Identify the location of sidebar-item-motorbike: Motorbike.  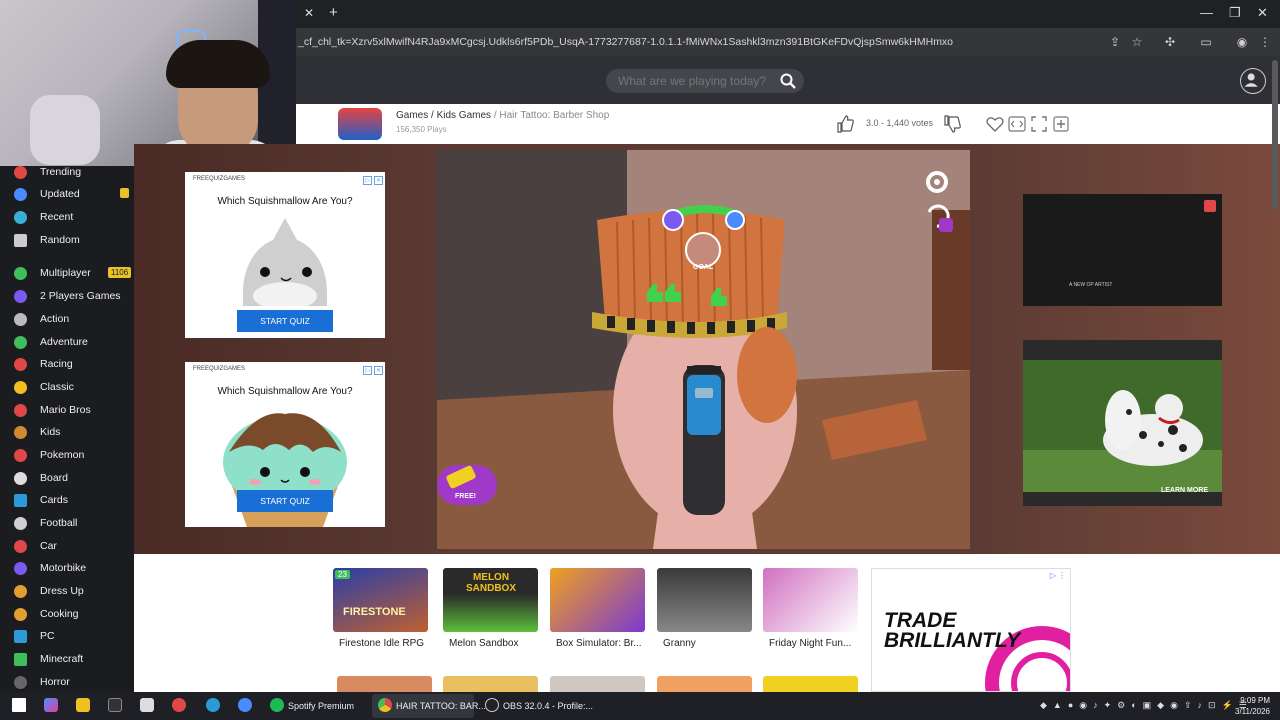
(67, 569).